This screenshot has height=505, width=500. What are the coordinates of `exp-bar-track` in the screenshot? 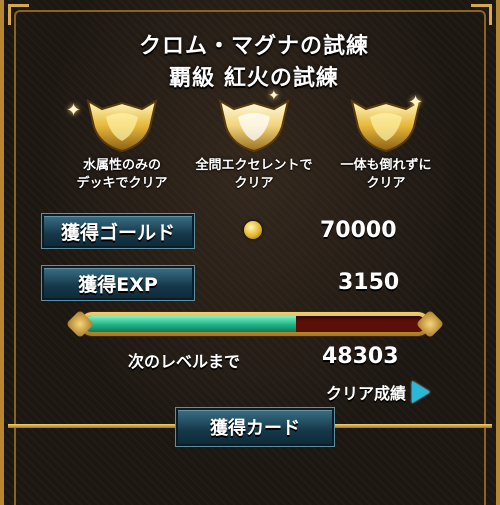 It's located at (255, 324).